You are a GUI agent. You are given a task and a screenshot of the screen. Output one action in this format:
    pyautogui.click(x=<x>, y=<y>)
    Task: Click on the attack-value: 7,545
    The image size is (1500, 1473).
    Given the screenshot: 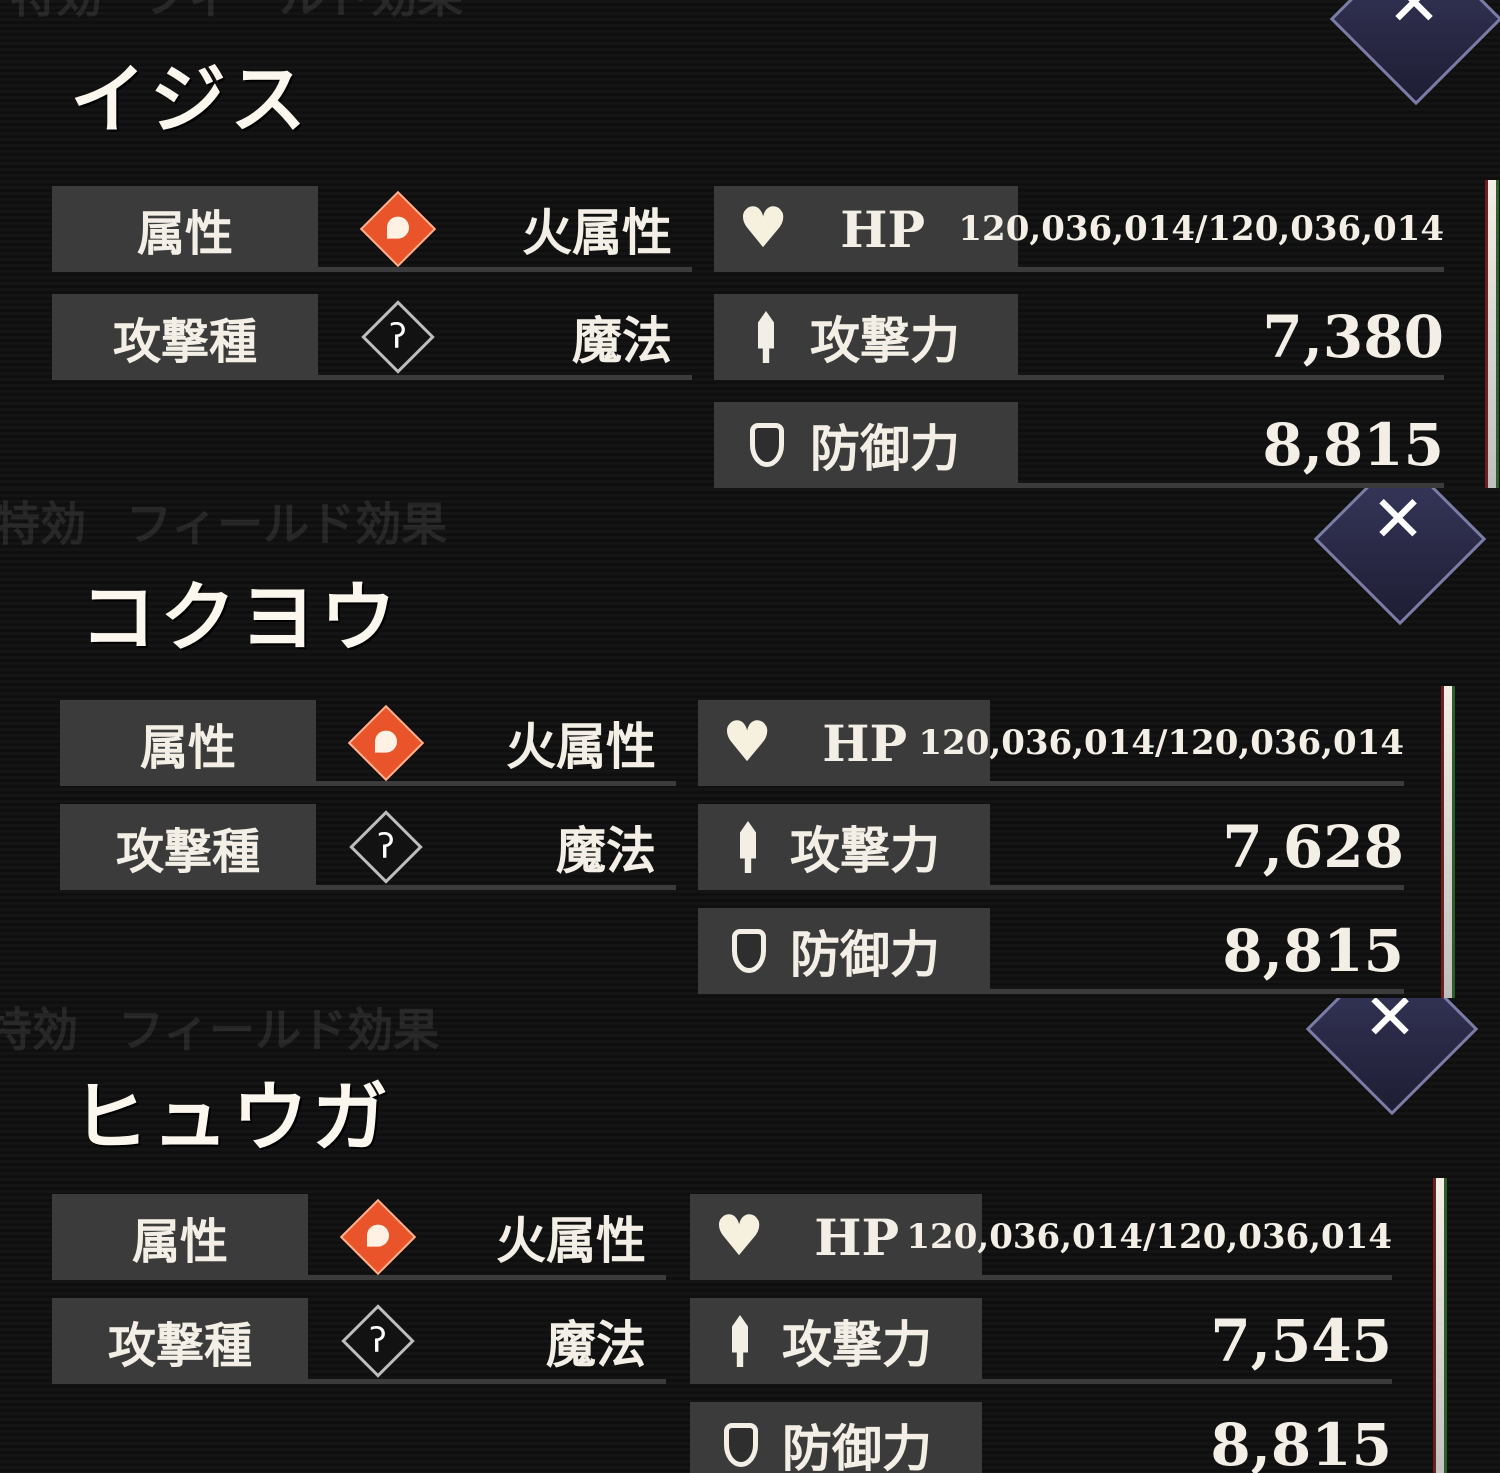 What is the action you would take?
    pyautogui.click(x=1301, y=1341)
    